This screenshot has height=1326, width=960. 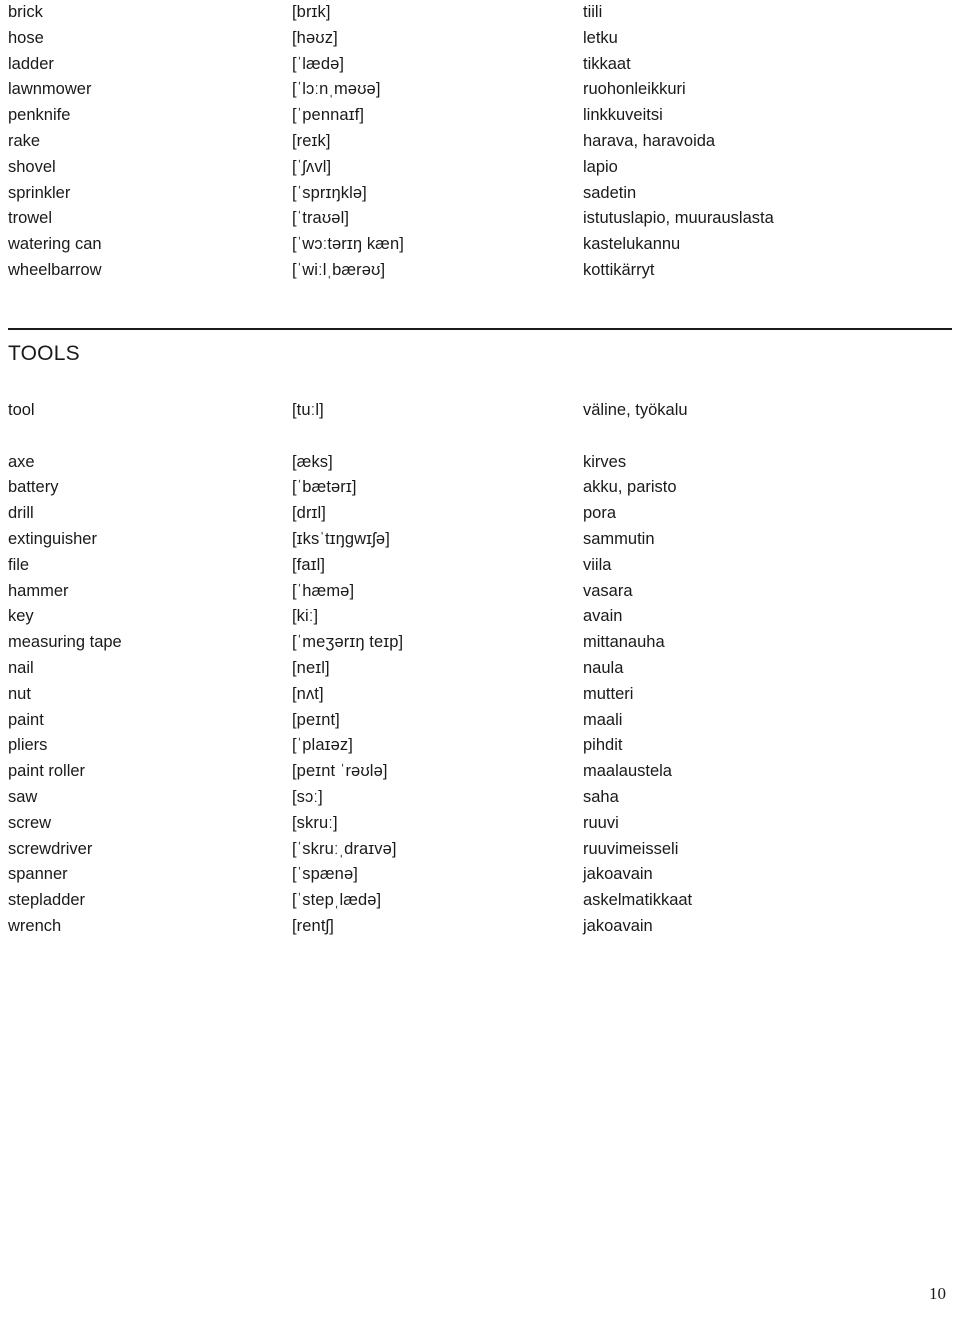 What do you see at coordinates (311, 140) in the screenshot?
I see `vocab-pronunciation: [reɪk]` at bounding box center [311, 140].